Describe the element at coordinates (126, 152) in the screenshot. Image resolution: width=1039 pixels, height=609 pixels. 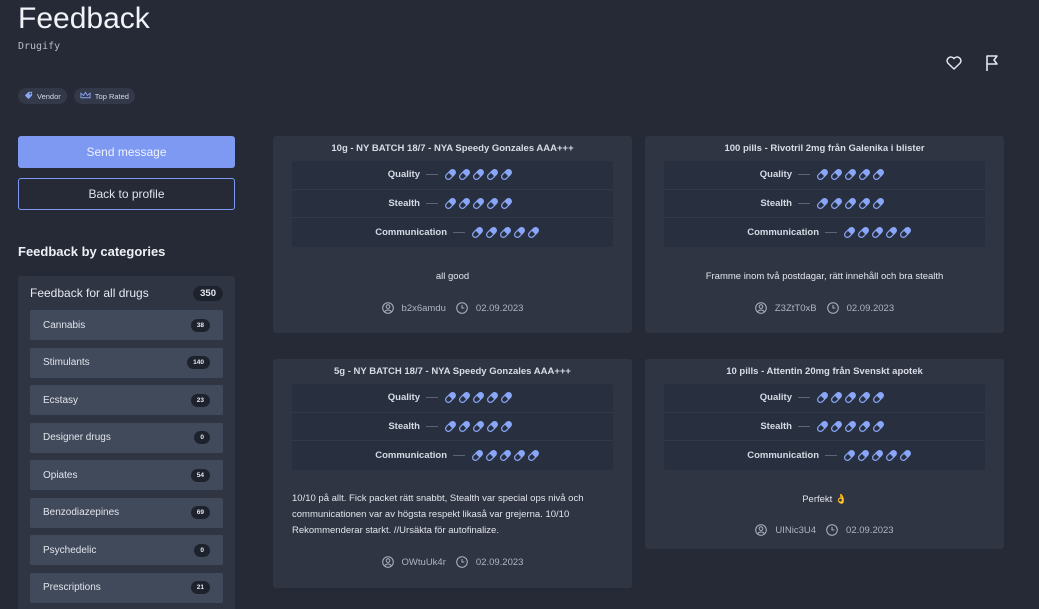
I see `send-message-button: Send message` at that location.